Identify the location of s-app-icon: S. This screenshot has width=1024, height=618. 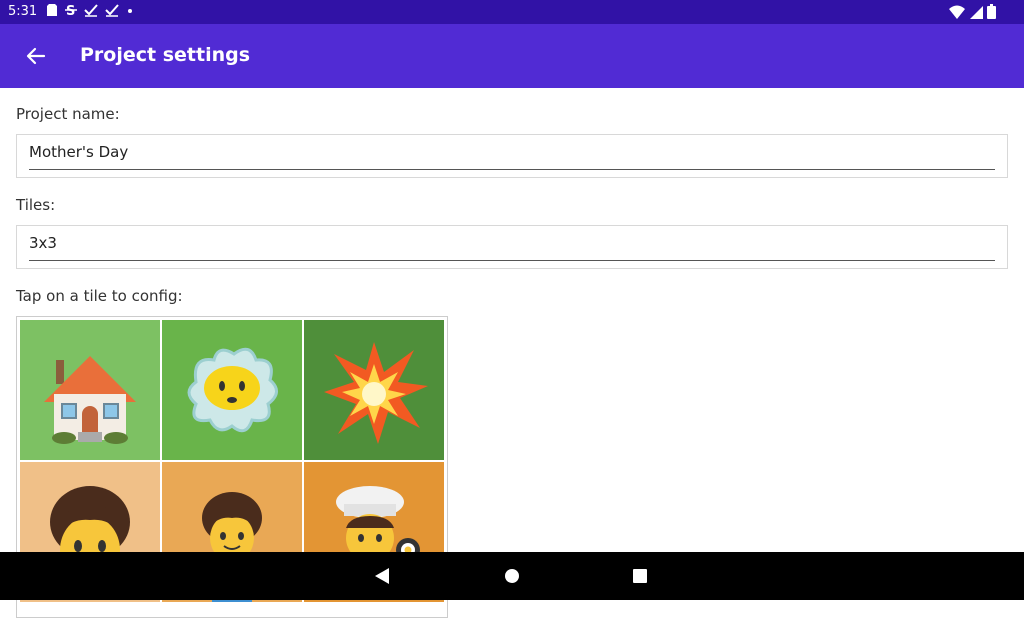
(71, 10).